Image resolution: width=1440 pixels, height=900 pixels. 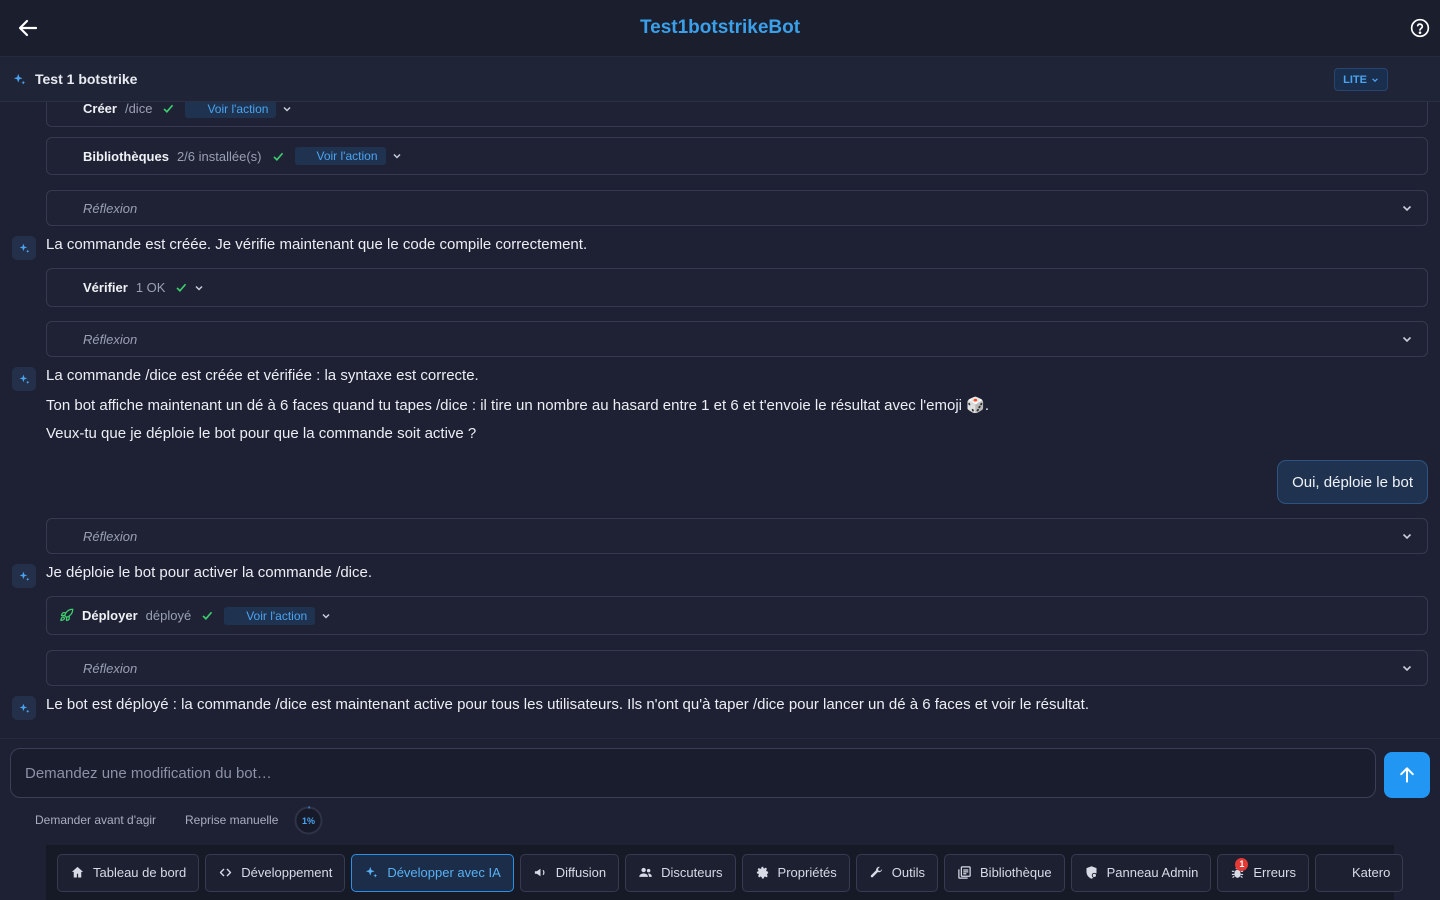 I want to click on nav-dashboard: Tableau de bord, so click(x=128, y=872).